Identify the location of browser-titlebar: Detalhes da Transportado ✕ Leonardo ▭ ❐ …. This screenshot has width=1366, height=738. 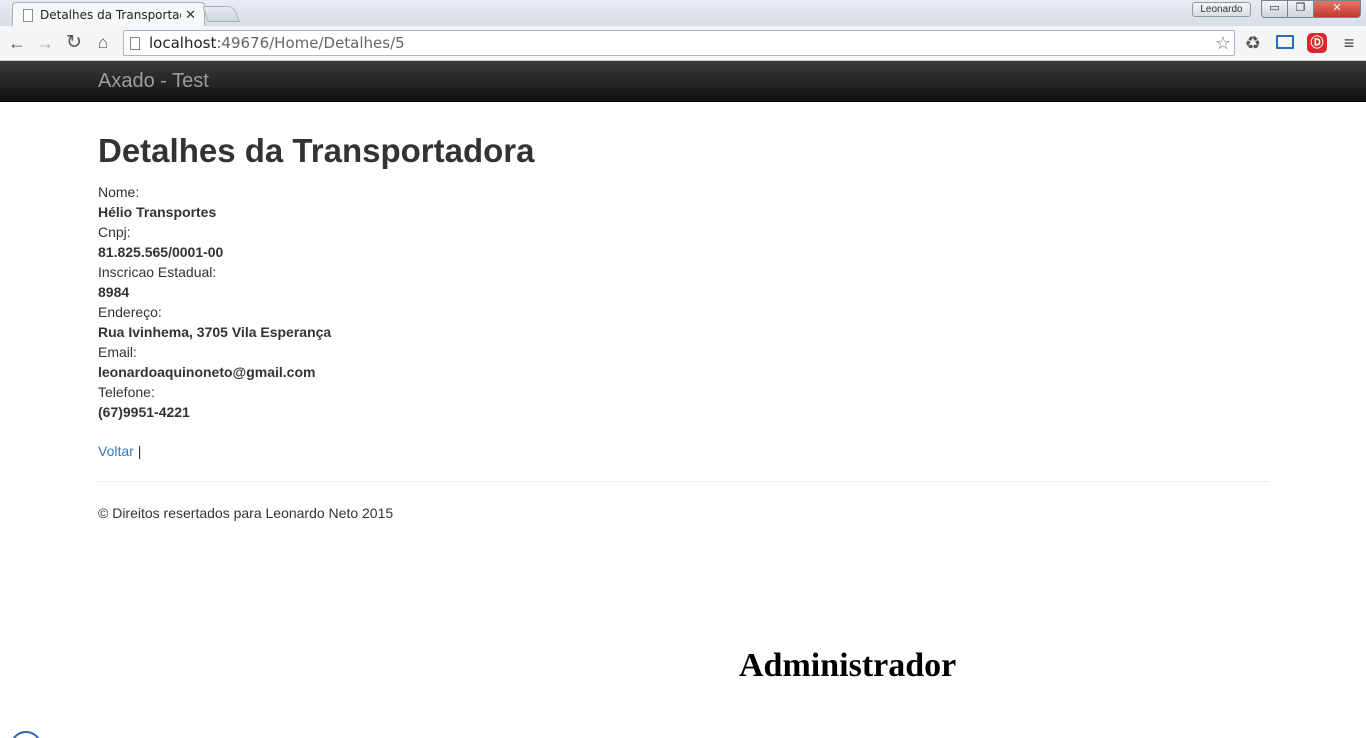
(683, 13).